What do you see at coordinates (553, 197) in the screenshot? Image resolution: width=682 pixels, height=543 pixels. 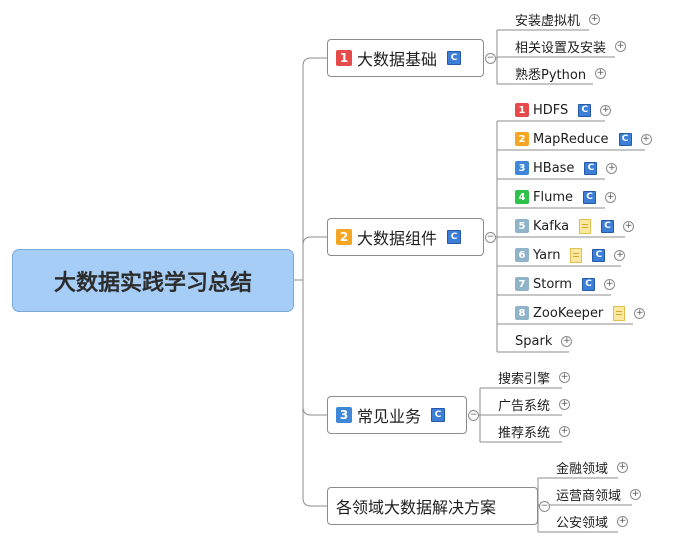 I see `subtopic-label: Flume` at bounding box center [553, 197].